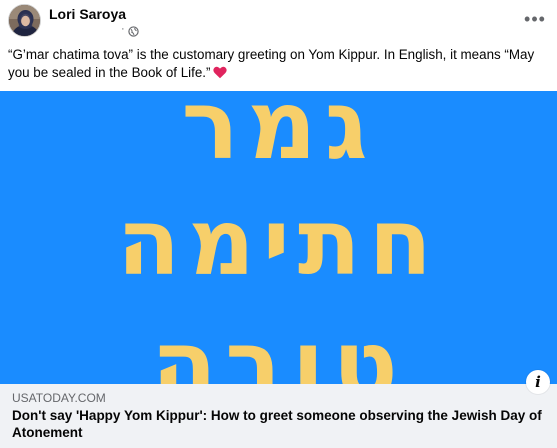 Image resolution: width=557 pixels, height=448 pixels. What do you see at coordinates (278, 22) in the screenshot?
I see `post-header: Lori Saroya · •••` at bounding box center [278, 22].